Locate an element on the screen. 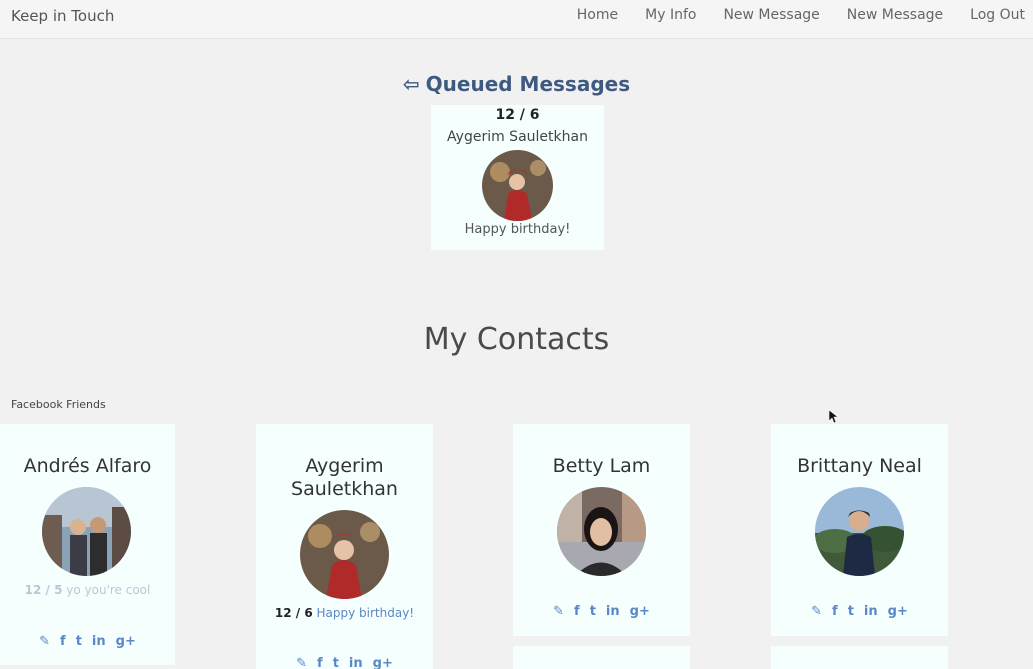 The width and height of the screenshot is (1033, 669). nav-home: Home is located at coordinates (597, 15).